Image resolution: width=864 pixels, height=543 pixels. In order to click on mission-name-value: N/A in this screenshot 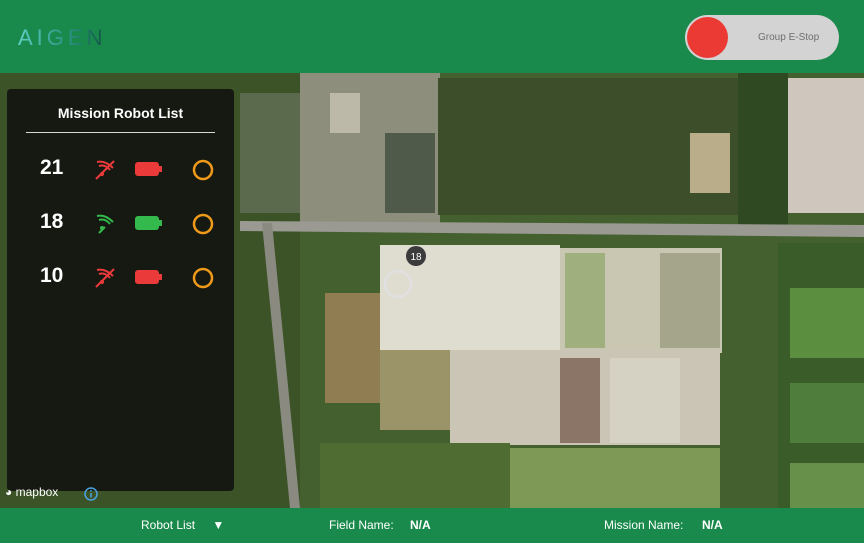, I will do `click(712, 525)`.